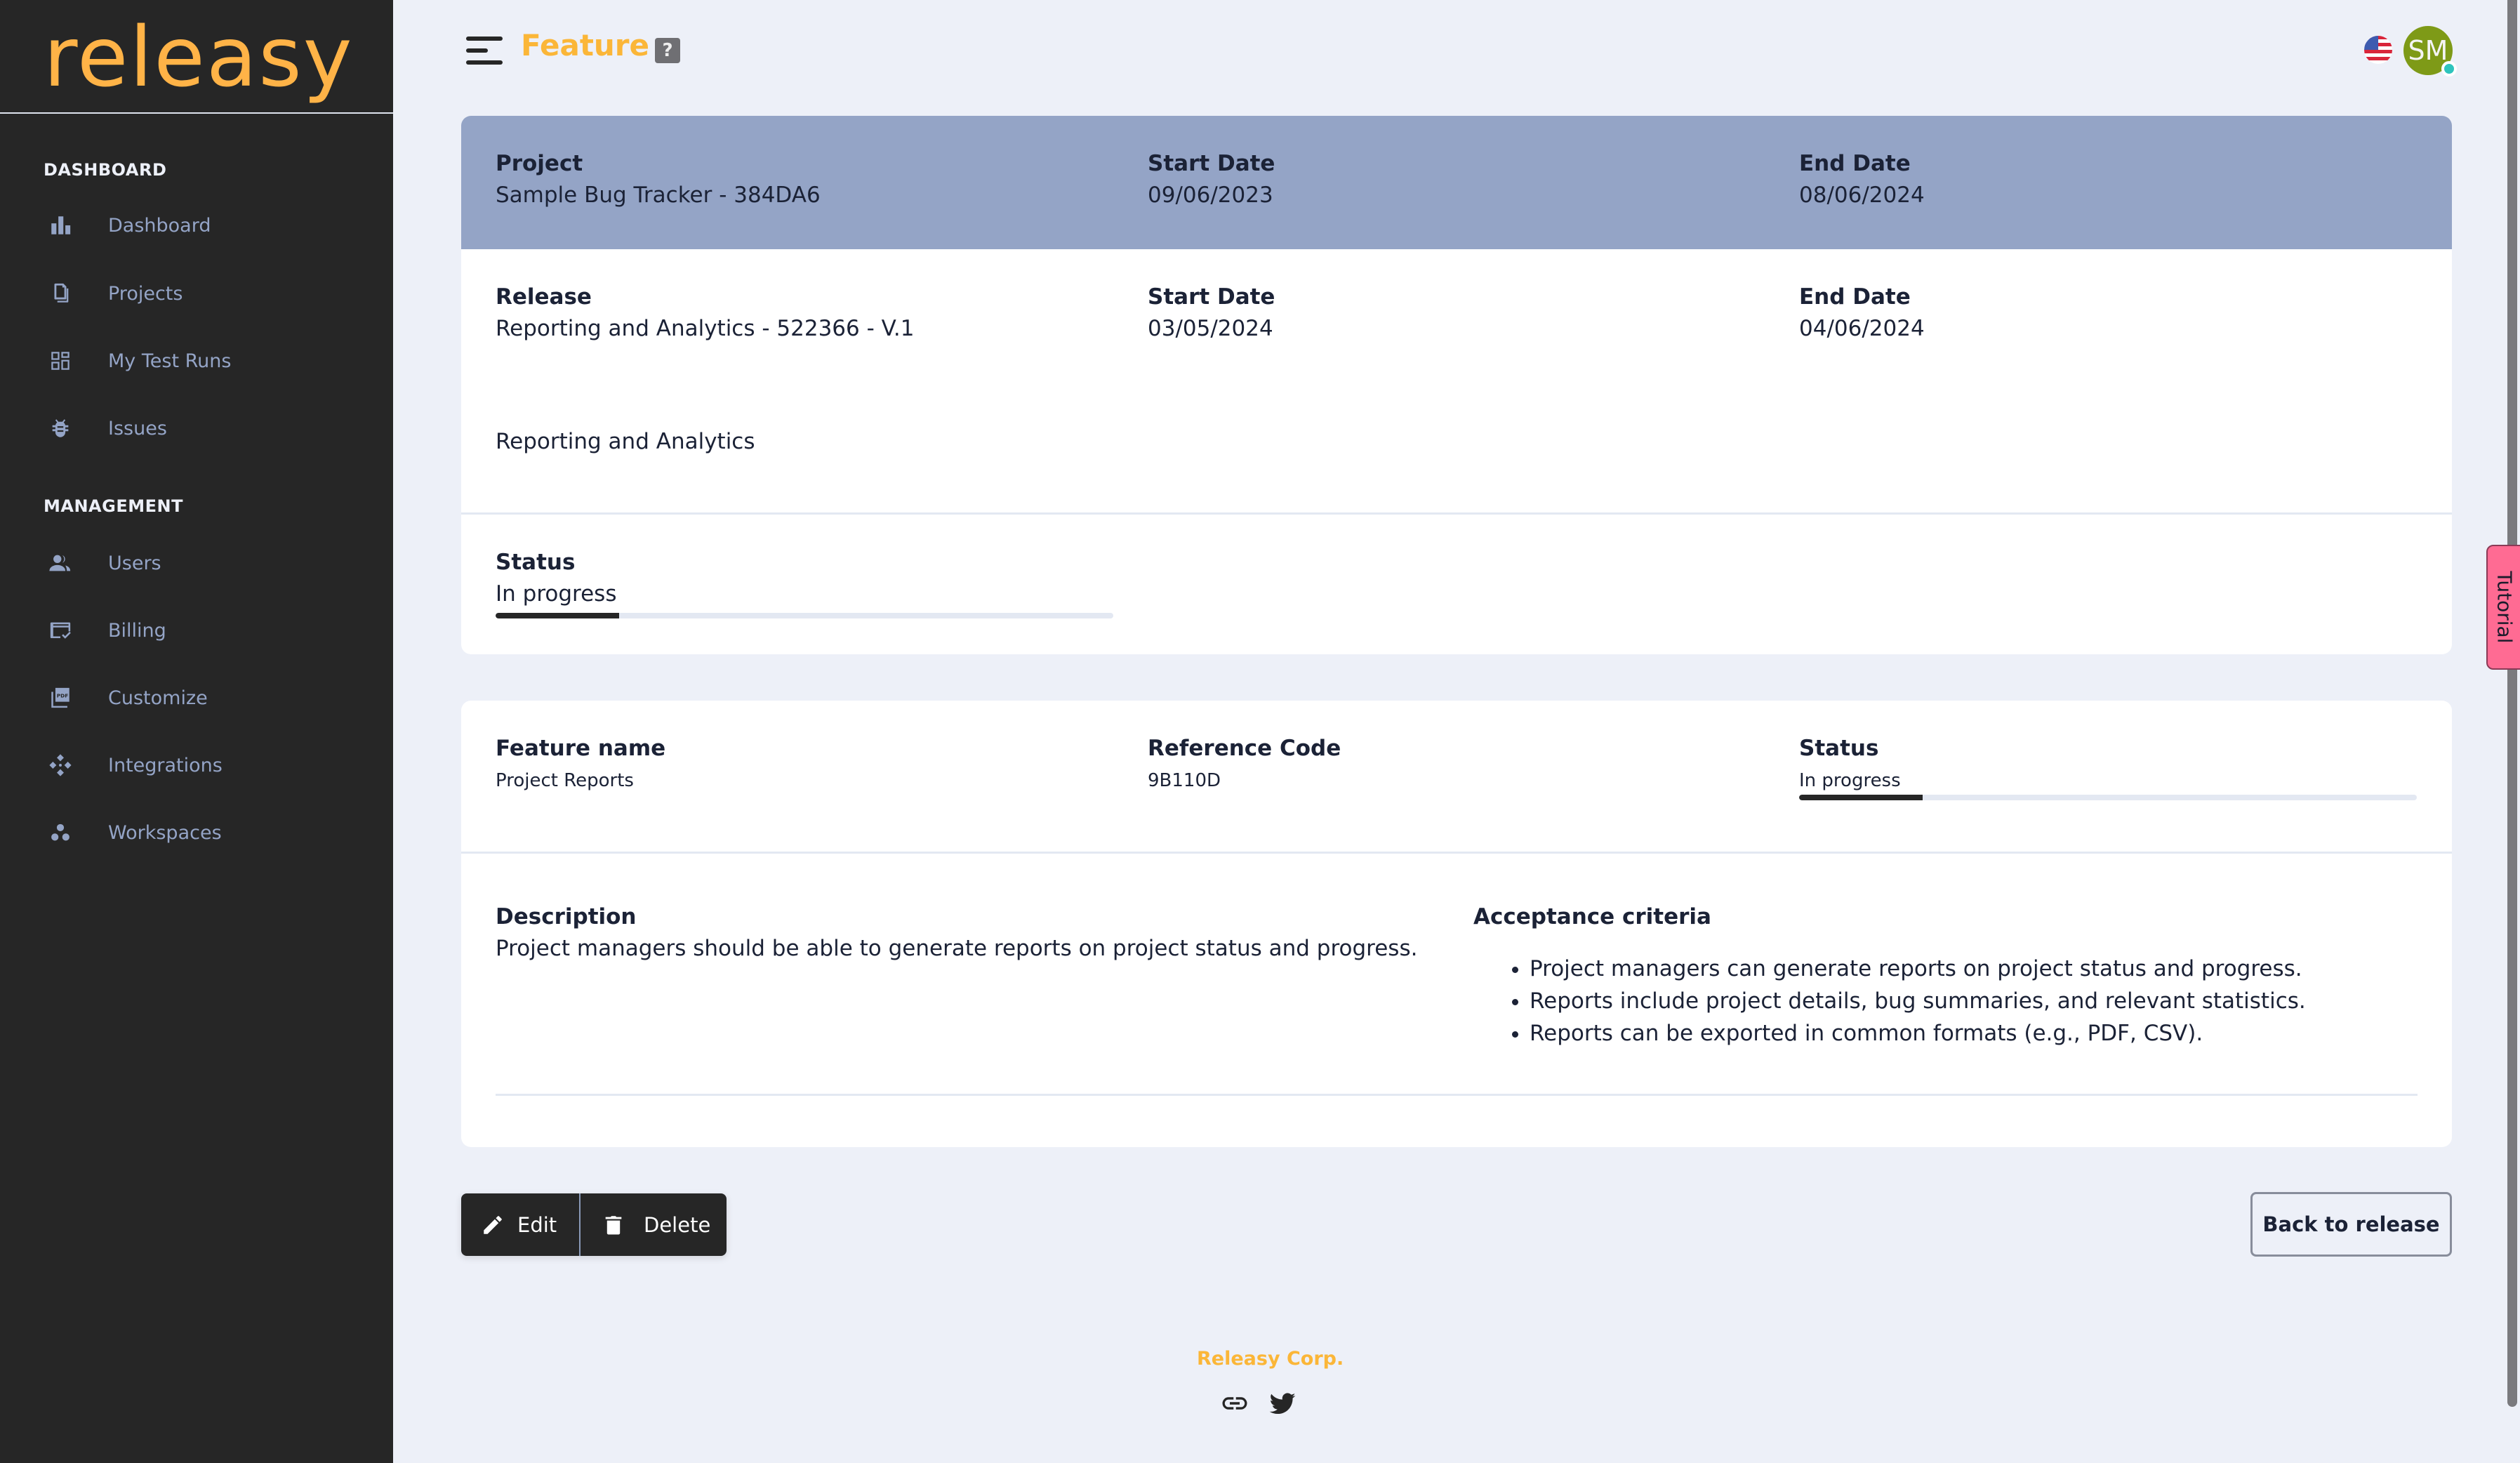  I want to click on reference-code-value: 9B110D, so click(1184, 781).